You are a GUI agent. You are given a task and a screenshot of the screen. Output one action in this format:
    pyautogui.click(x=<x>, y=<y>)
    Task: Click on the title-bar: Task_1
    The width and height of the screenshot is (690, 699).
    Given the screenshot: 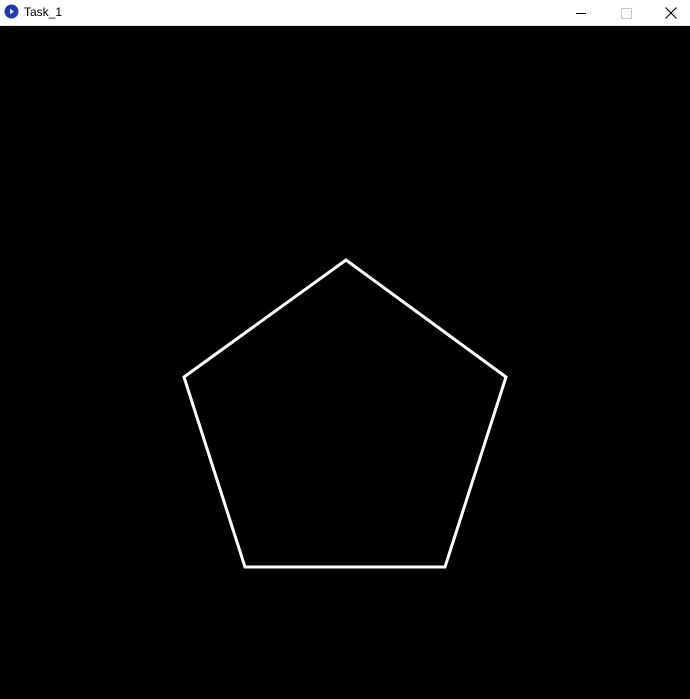 What is the action you would take?
    pyautogui.click(x=345, y=13)
    